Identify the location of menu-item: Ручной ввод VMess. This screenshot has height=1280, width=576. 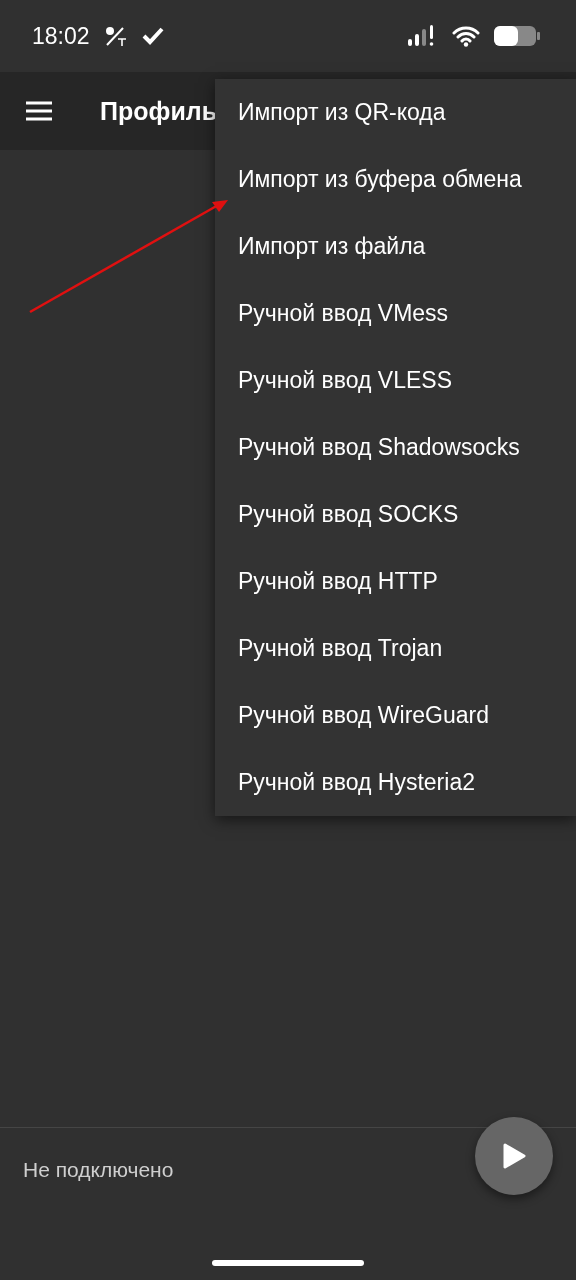
(395, 313).